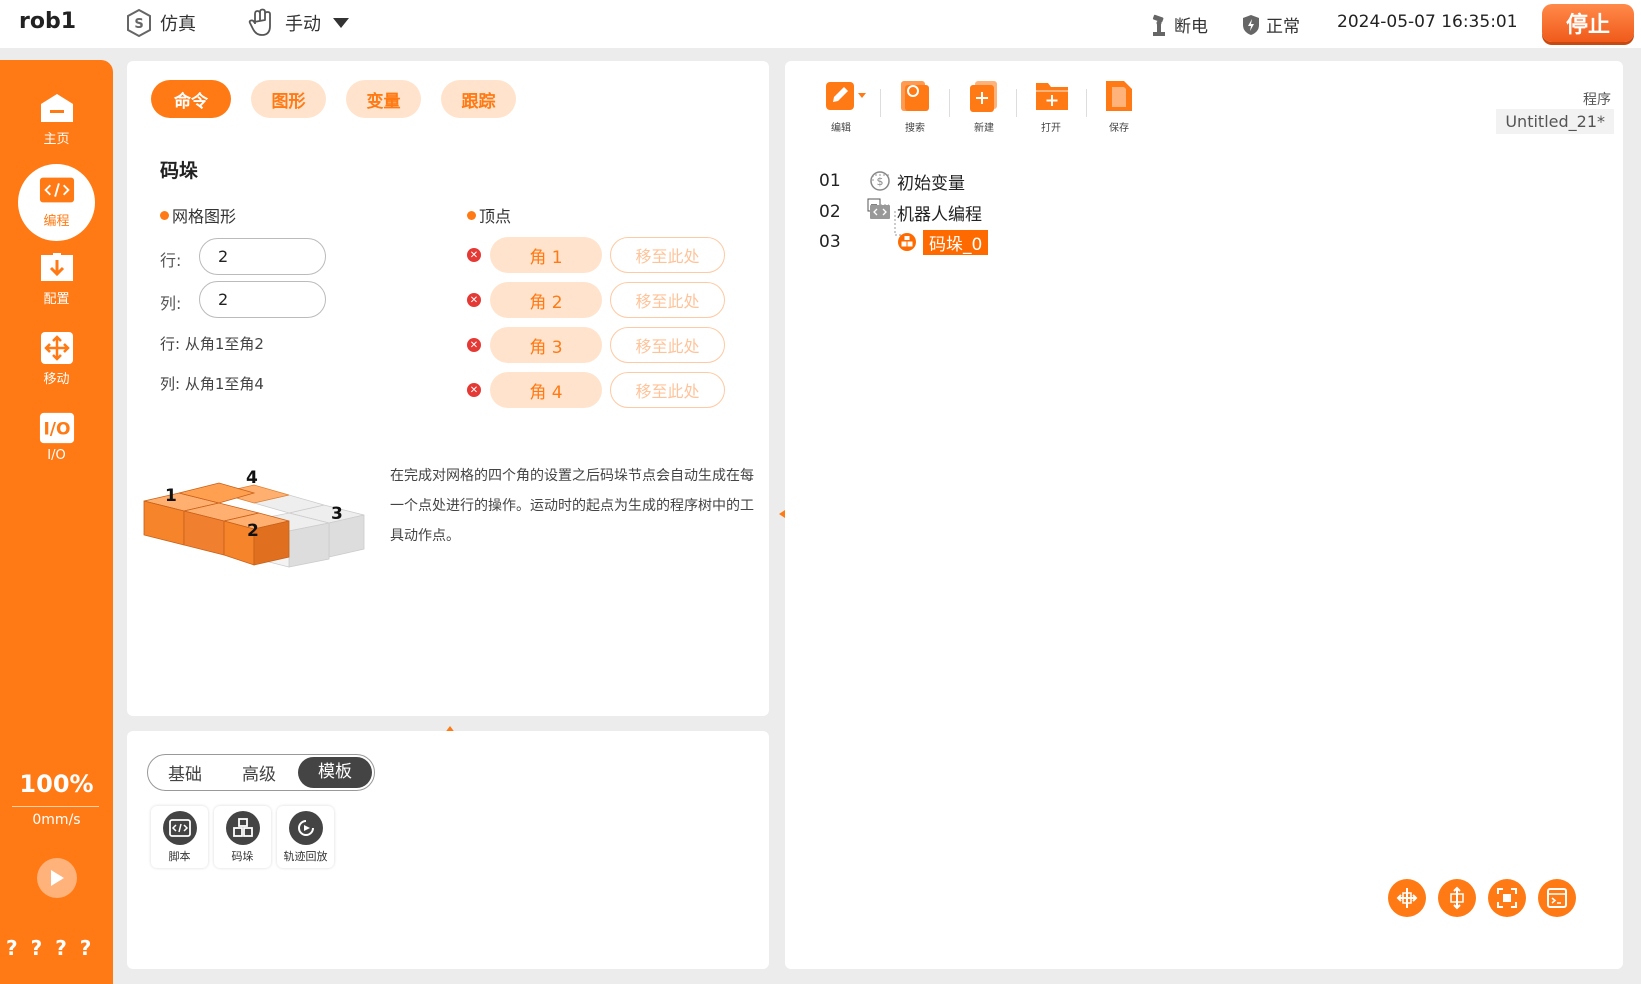 The width and height of the screenshot is (1641, 984). Describe the element at coordinates (956, 242) in the screenshot. I see `tree-label-selected: 码垛_0` at that location.